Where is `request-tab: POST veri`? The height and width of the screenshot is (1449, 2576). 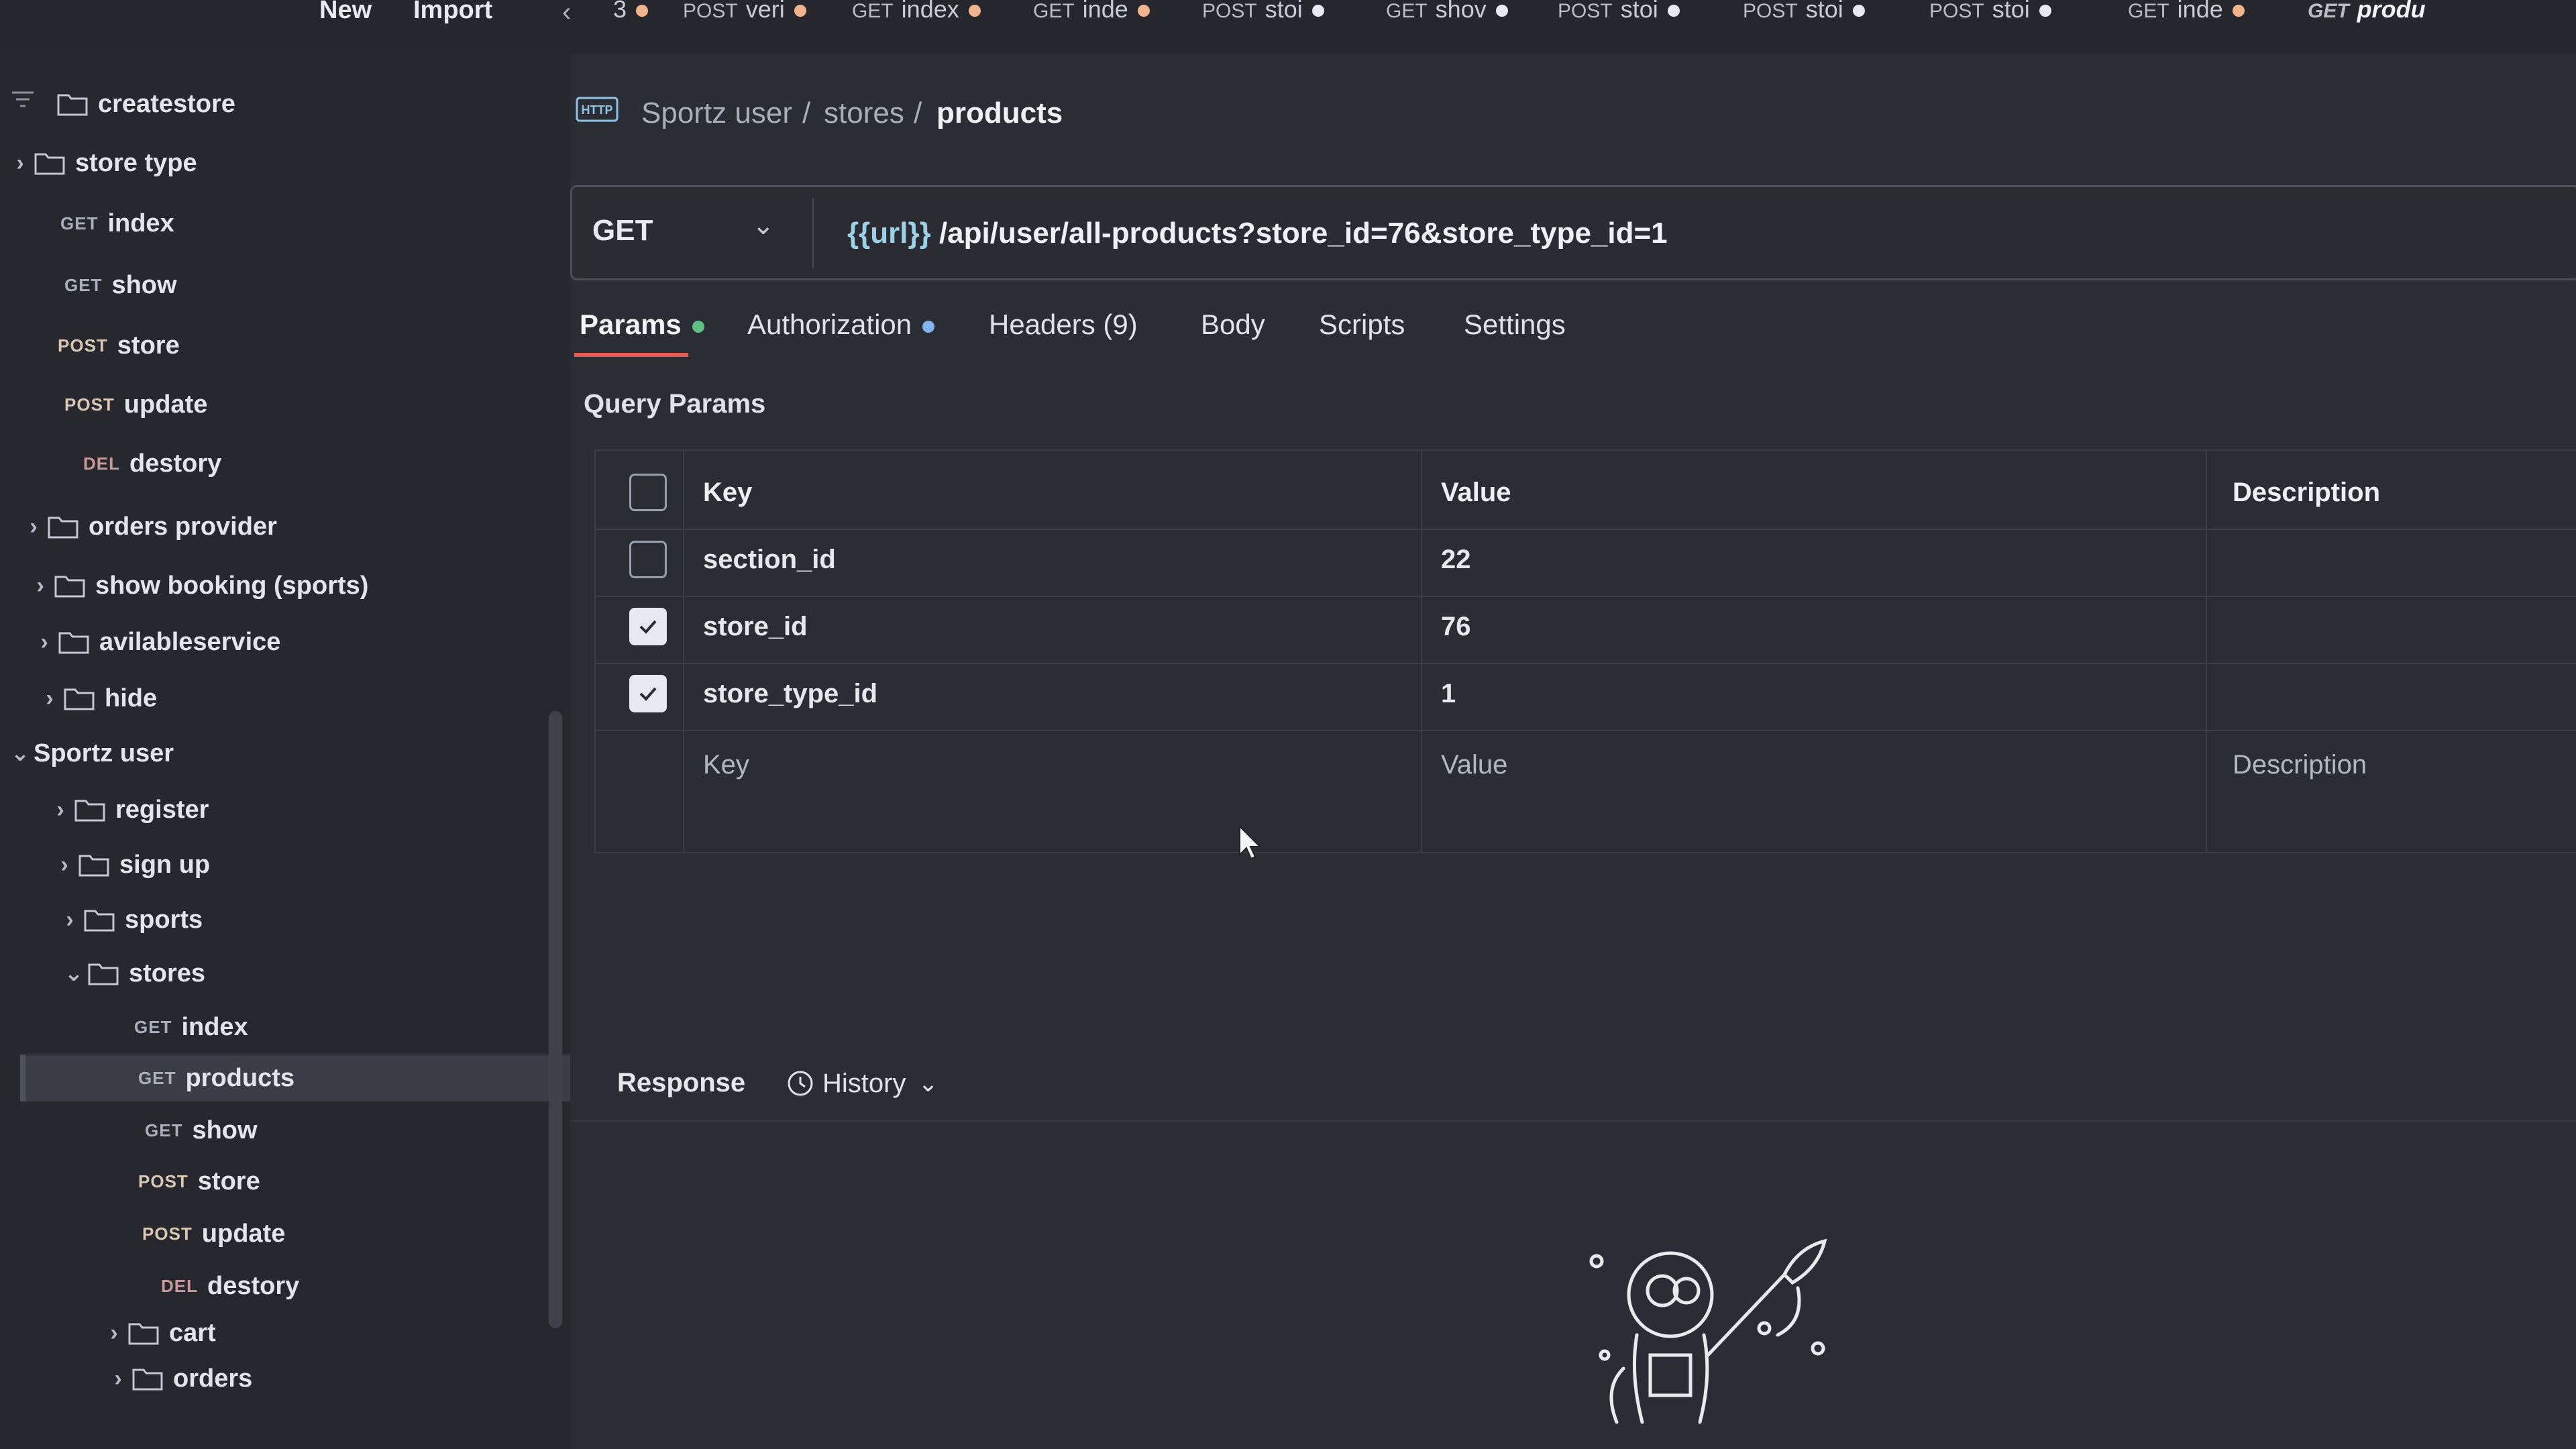
request-tab: POST veri is located at coordinates (744, 13).